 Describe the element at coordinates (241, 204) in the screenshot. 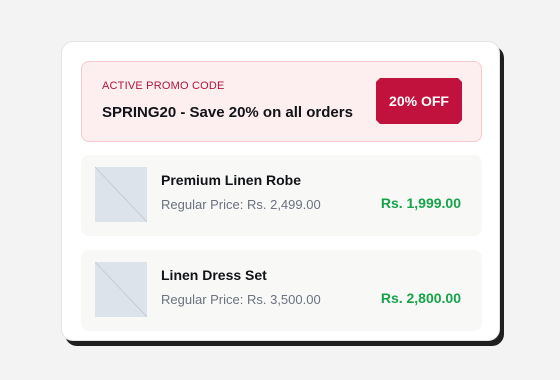

I see `product-regular-price: Regular Price: Rs. 2,499.00` at that location.